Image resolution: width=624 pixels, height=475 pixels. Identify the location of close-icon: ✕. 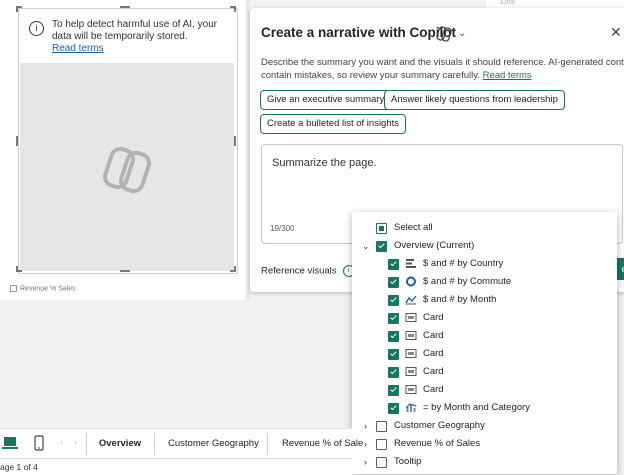
(616, 32).